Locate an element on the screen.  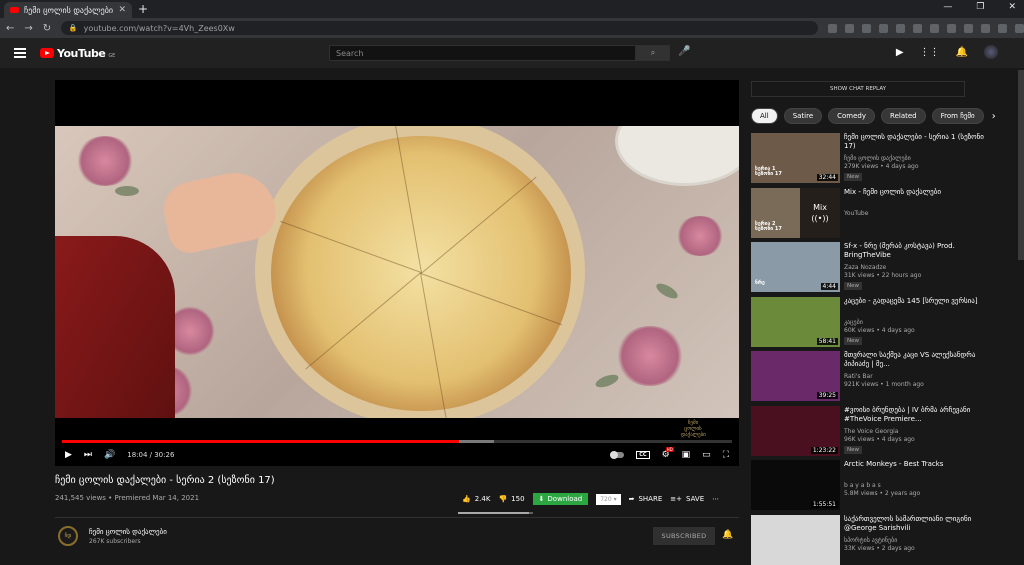
back-icon: ← is located at coordinates (10, 28).